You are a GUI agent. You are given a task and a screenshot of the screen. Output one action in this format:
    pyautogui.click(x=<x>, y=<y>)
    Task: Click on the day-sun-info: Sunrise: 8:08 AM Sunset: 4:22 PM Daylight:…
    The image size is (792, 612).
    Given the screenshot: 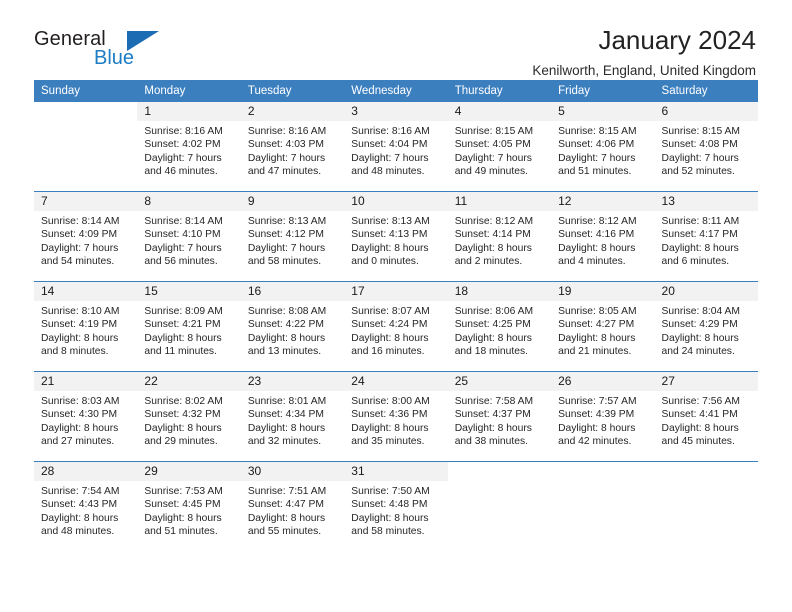 What is the action you would take?
    pyautogui.click(x=292, y=330)
    